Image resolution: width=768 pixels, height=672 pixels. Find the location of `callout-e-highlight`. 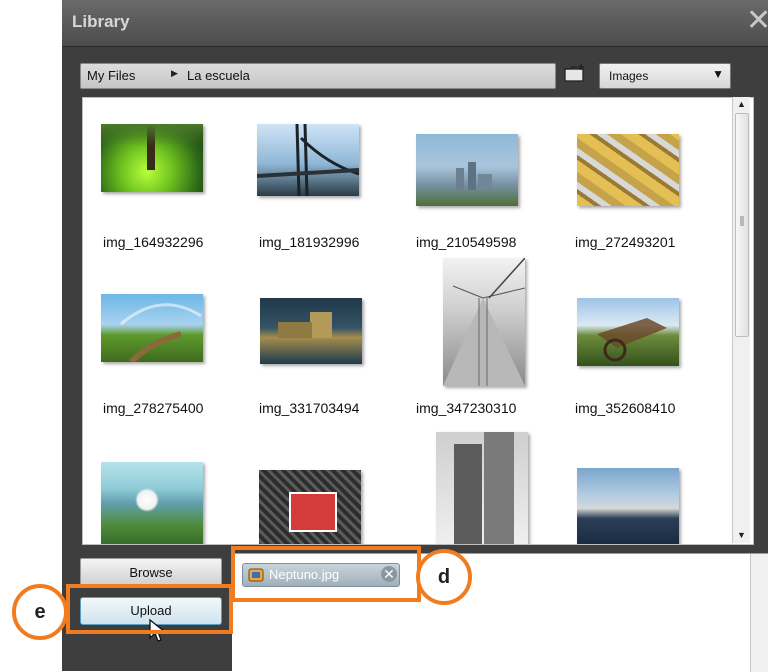

callout-e-highlight is located at coordinates (149, 609).